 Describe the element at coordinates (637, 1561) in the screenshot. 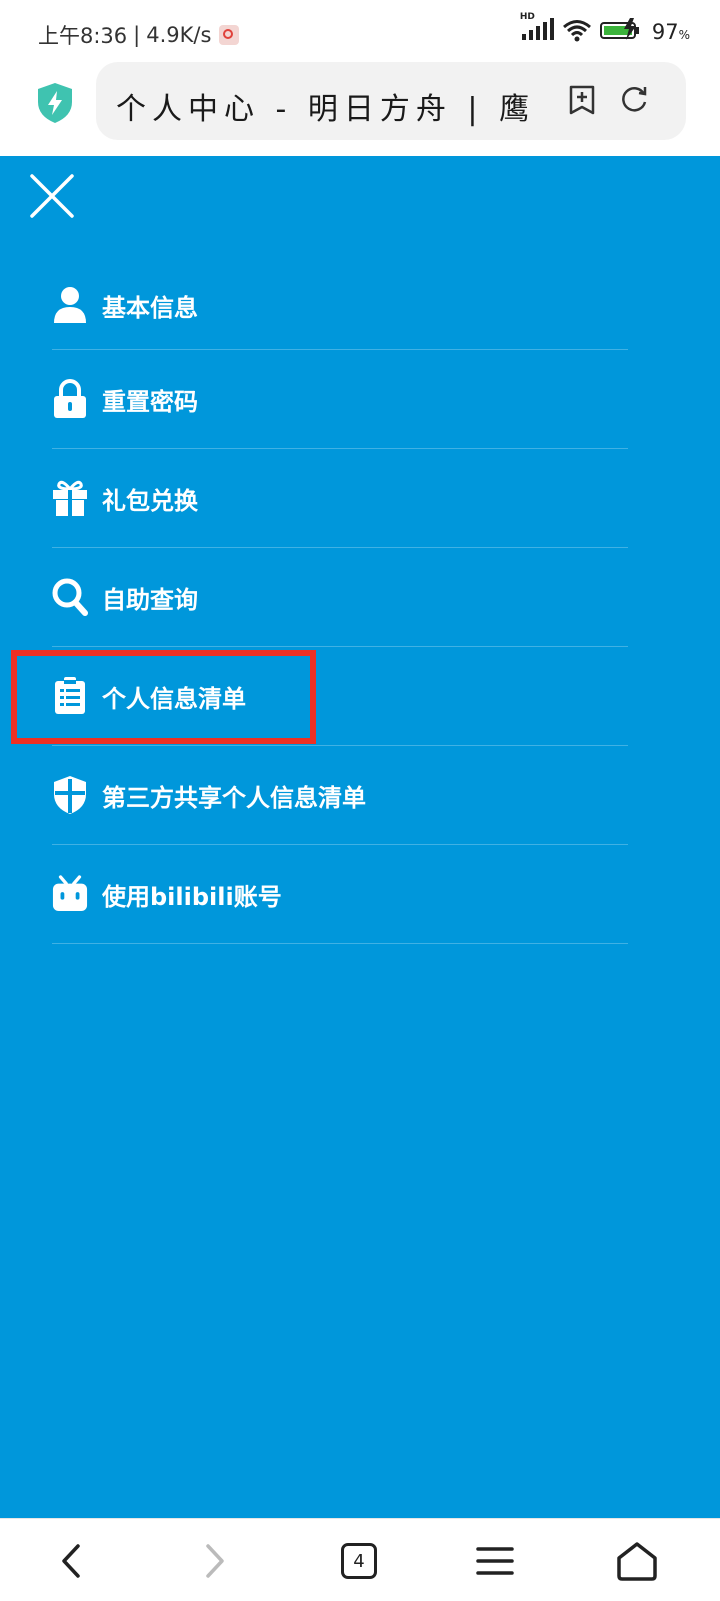

I see `home-icon` at that location.